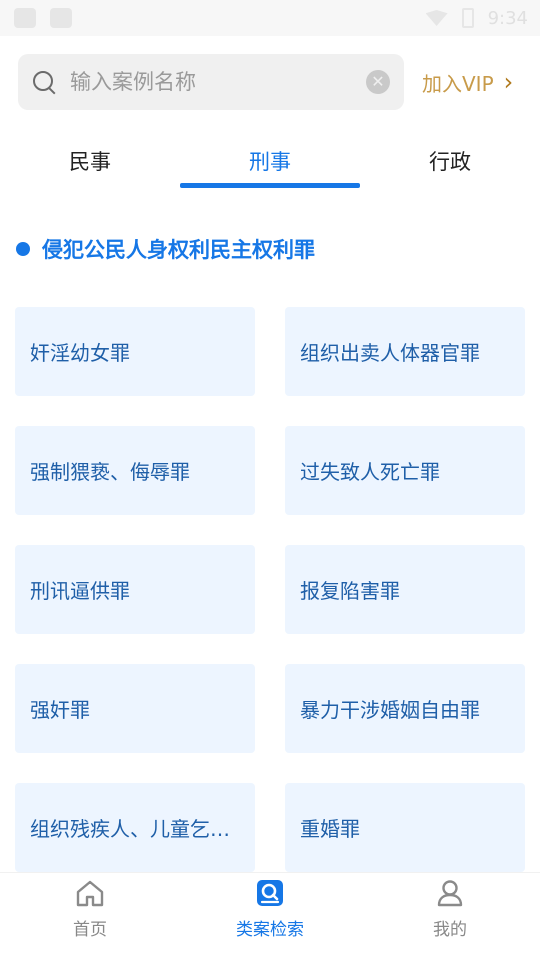 The width and height of the screenshot is (540, 960). Describe the element at coordinates (80, 591) in the screenshot. I see `crime-card-label: 刑讯逼供罪` at that location.